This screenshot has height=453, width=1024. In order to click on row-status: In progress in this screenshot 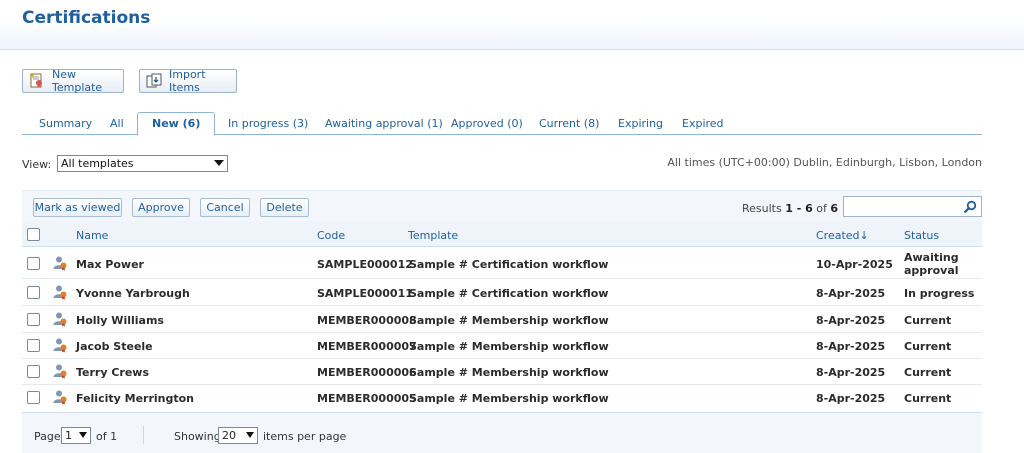, I will do `click(939, 293)`.